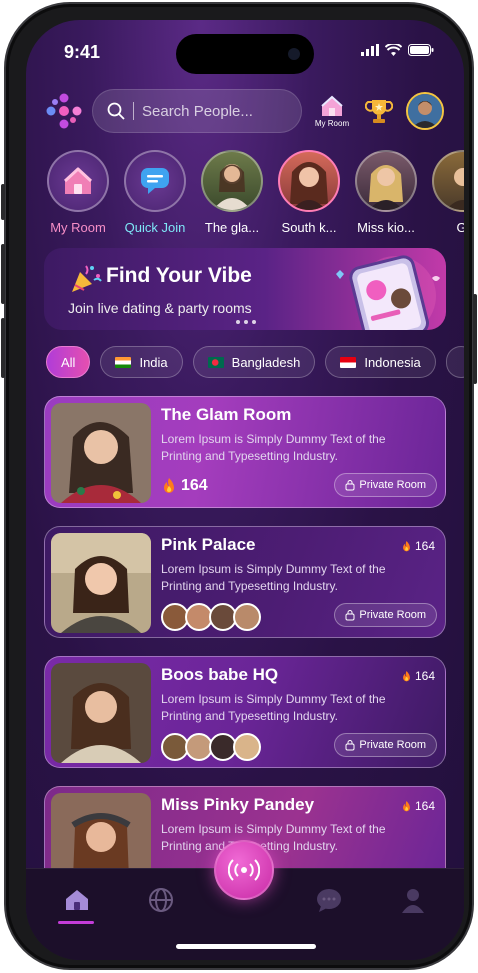  I want to click on filter-bangladesh: Bangladesh, so click(254, 362).